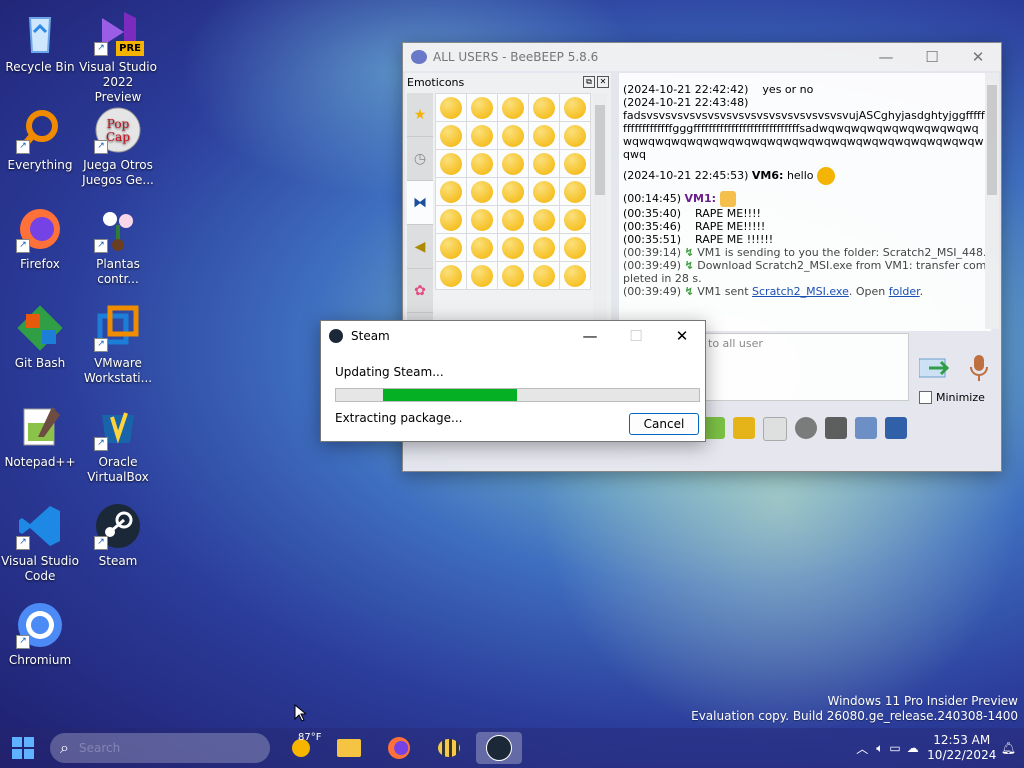  What do you see at coordinates (449, 748) in the screenshot?
I see `taskbar-beebeep` at bounding box center [449, 748].